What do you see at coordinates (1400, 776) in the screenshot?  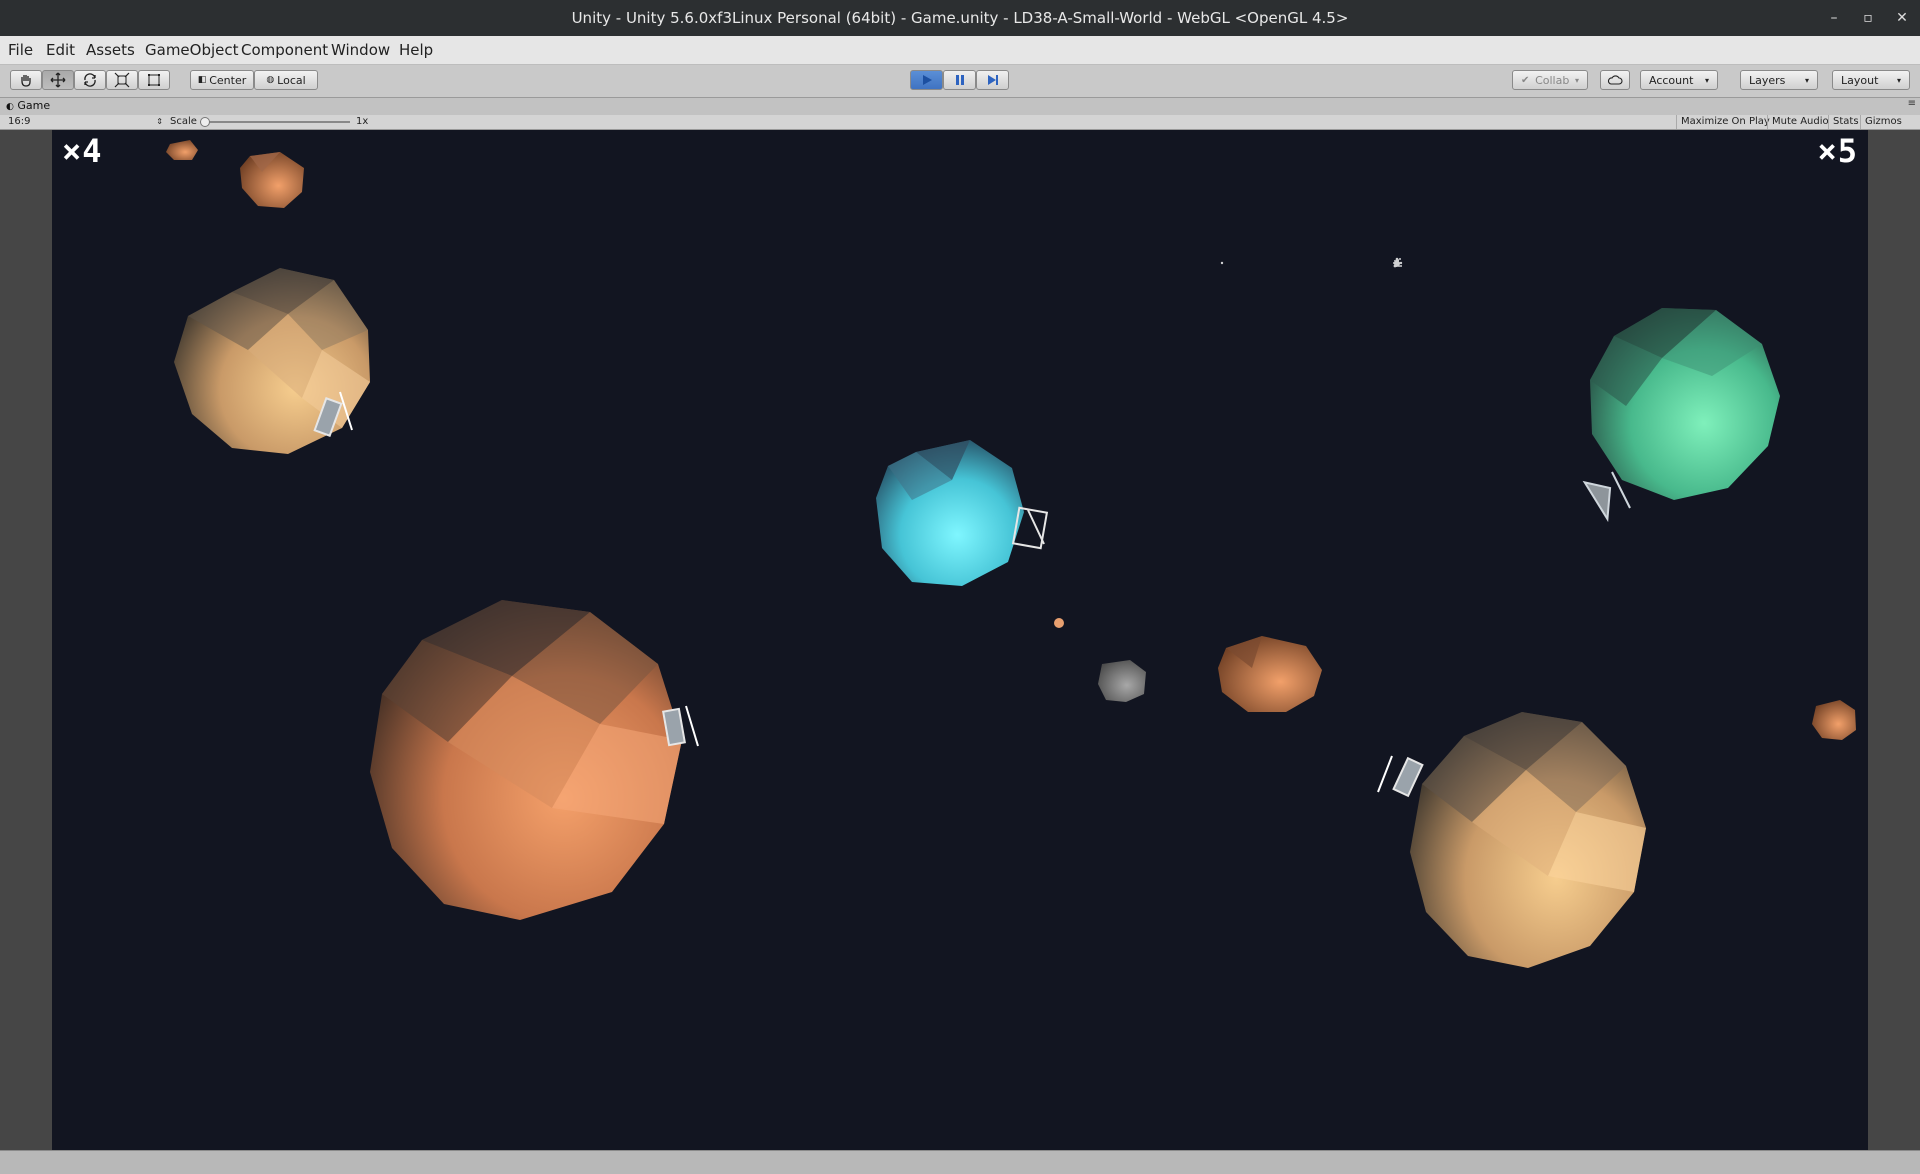 I see `satellite-bottom-right` at bounding box center [1400, 776].